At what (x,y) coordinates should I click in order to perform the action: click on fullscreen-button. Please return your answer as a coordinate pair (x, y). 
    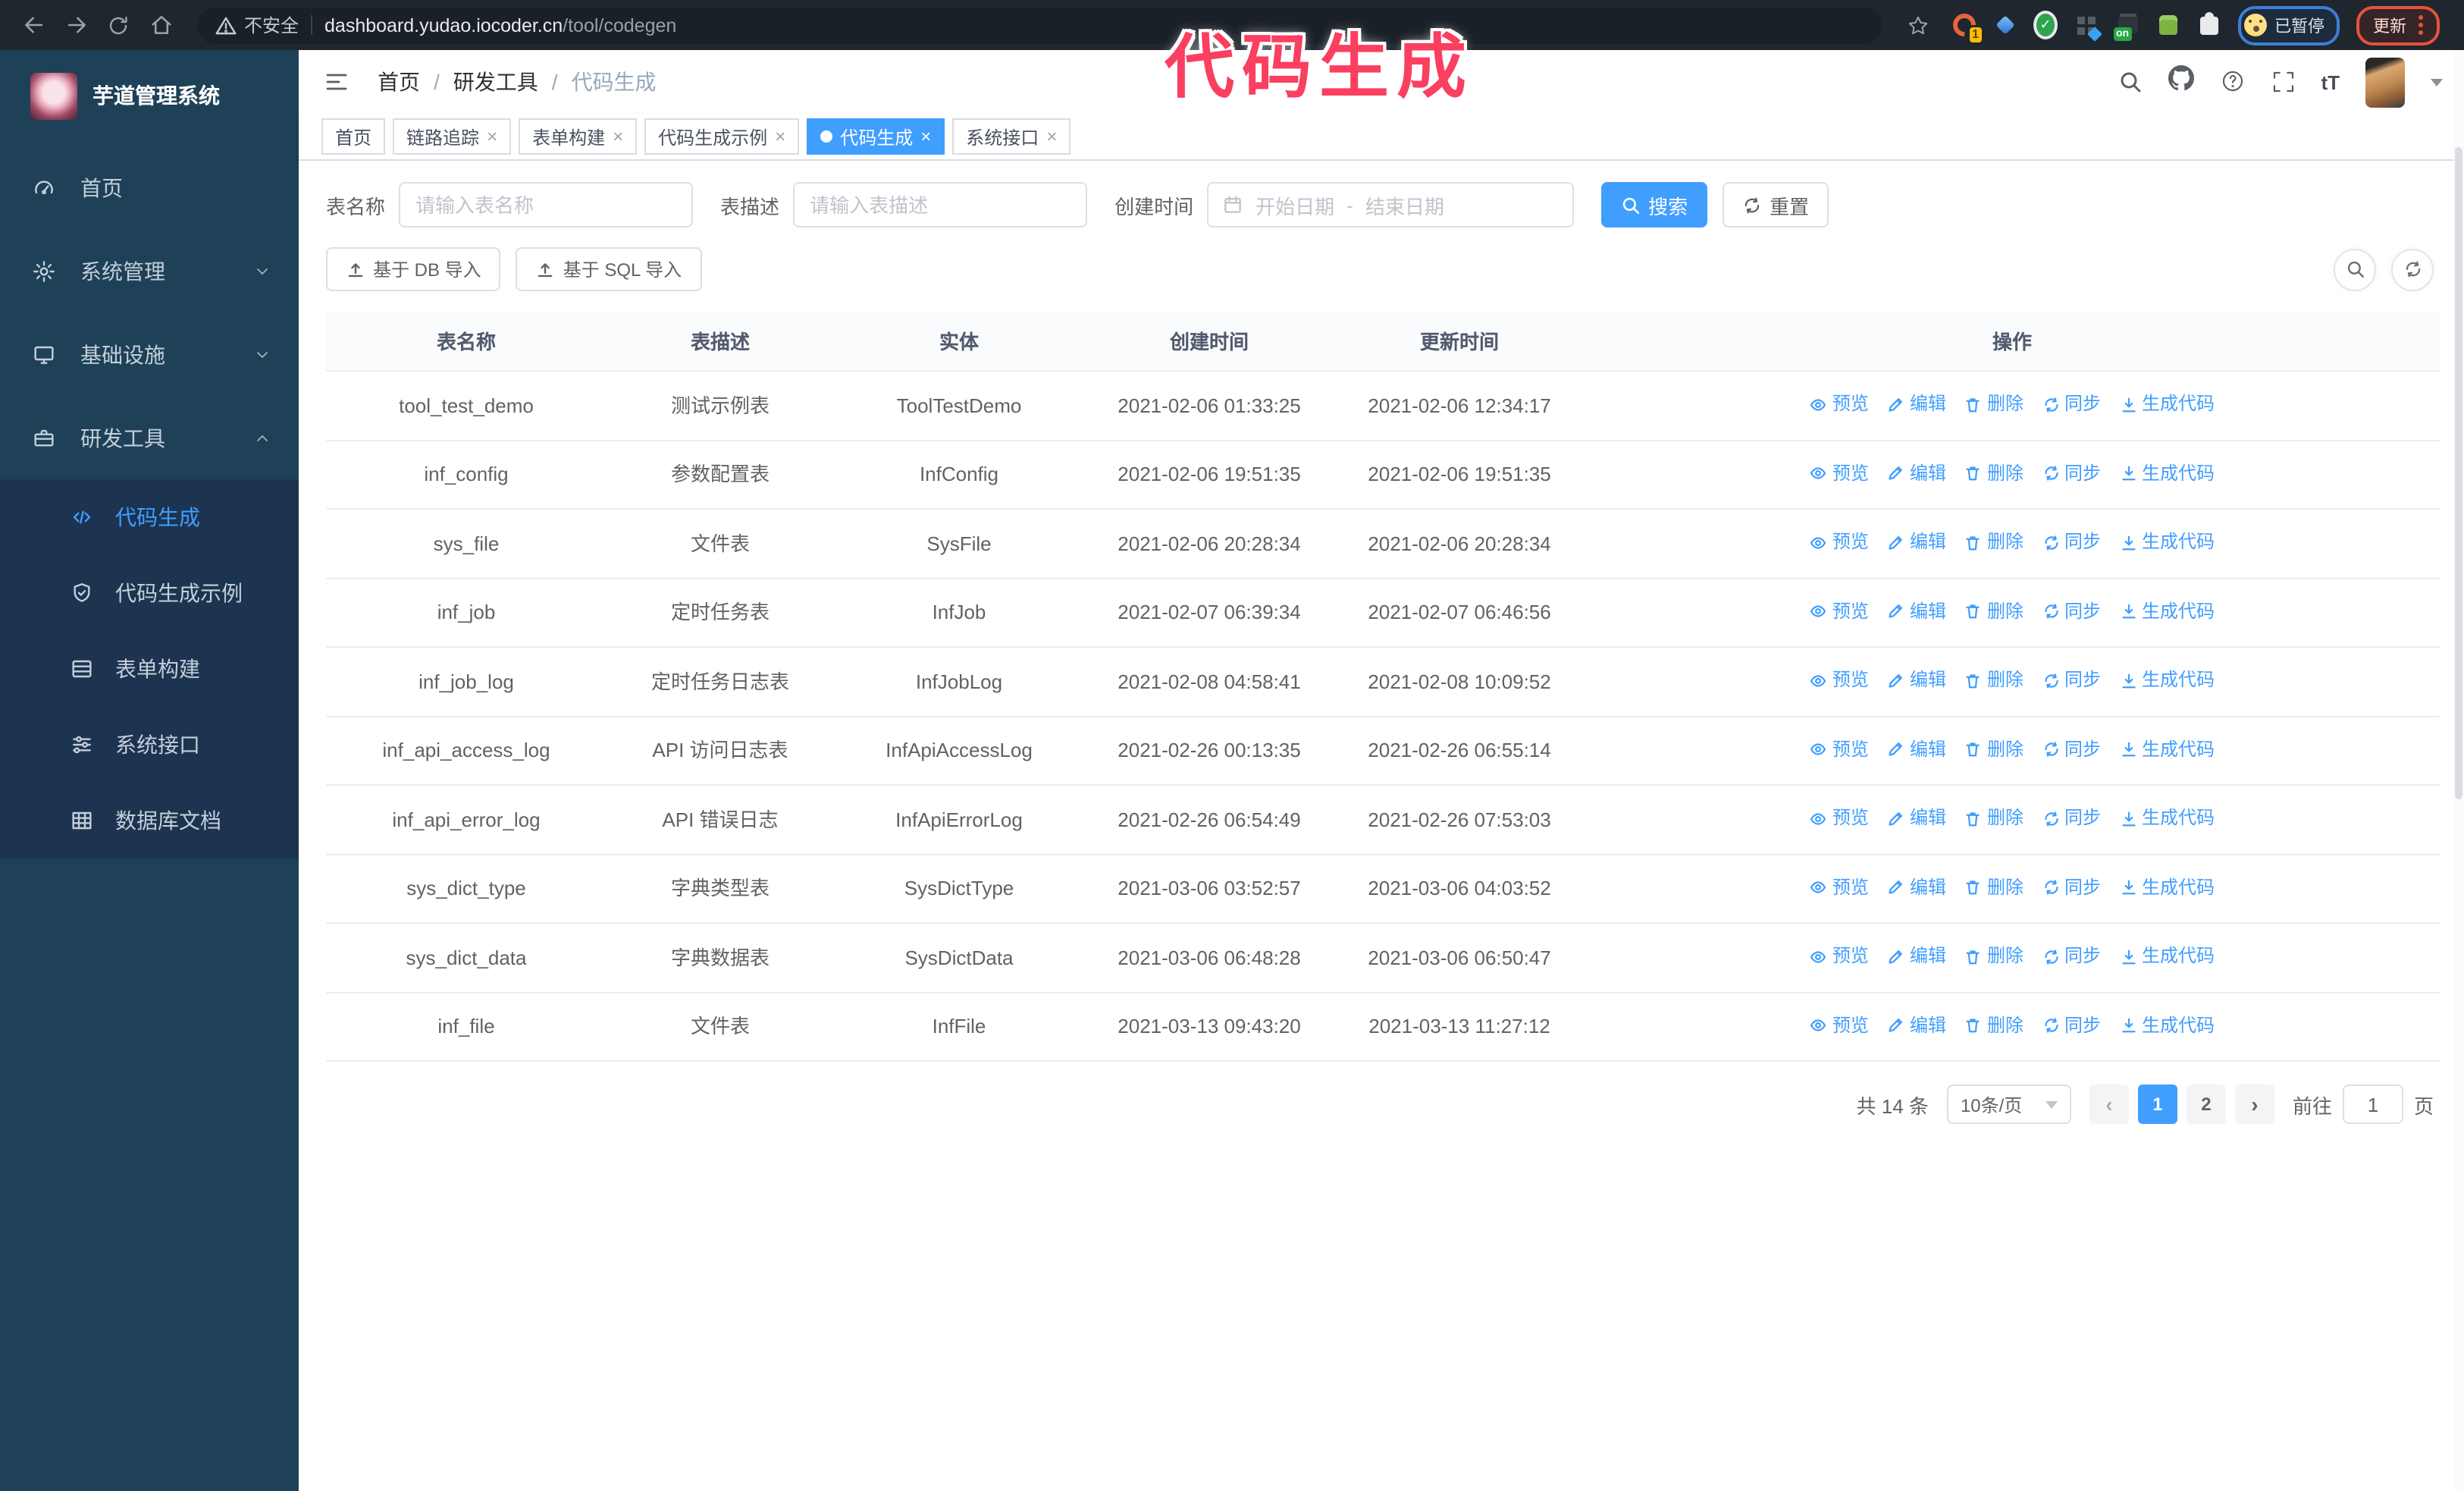
    Looking at the image, I should click on (2283, 82).